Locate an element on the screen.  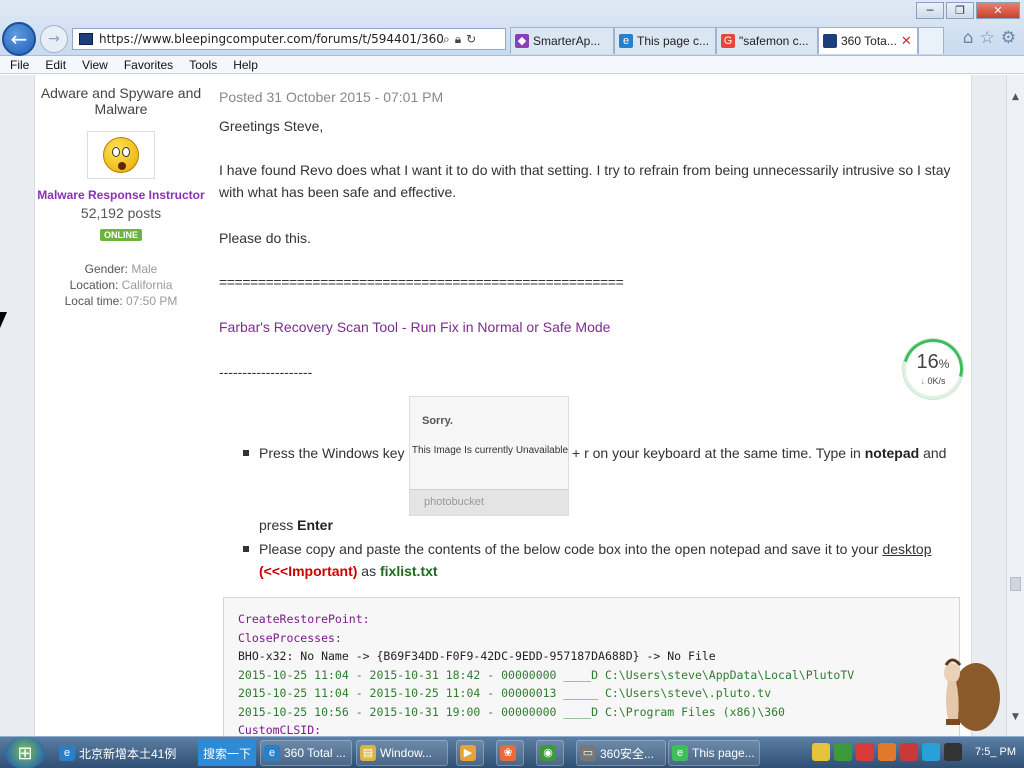
taskbar-app-icon: ▤ is located at coordinates (368, 753).